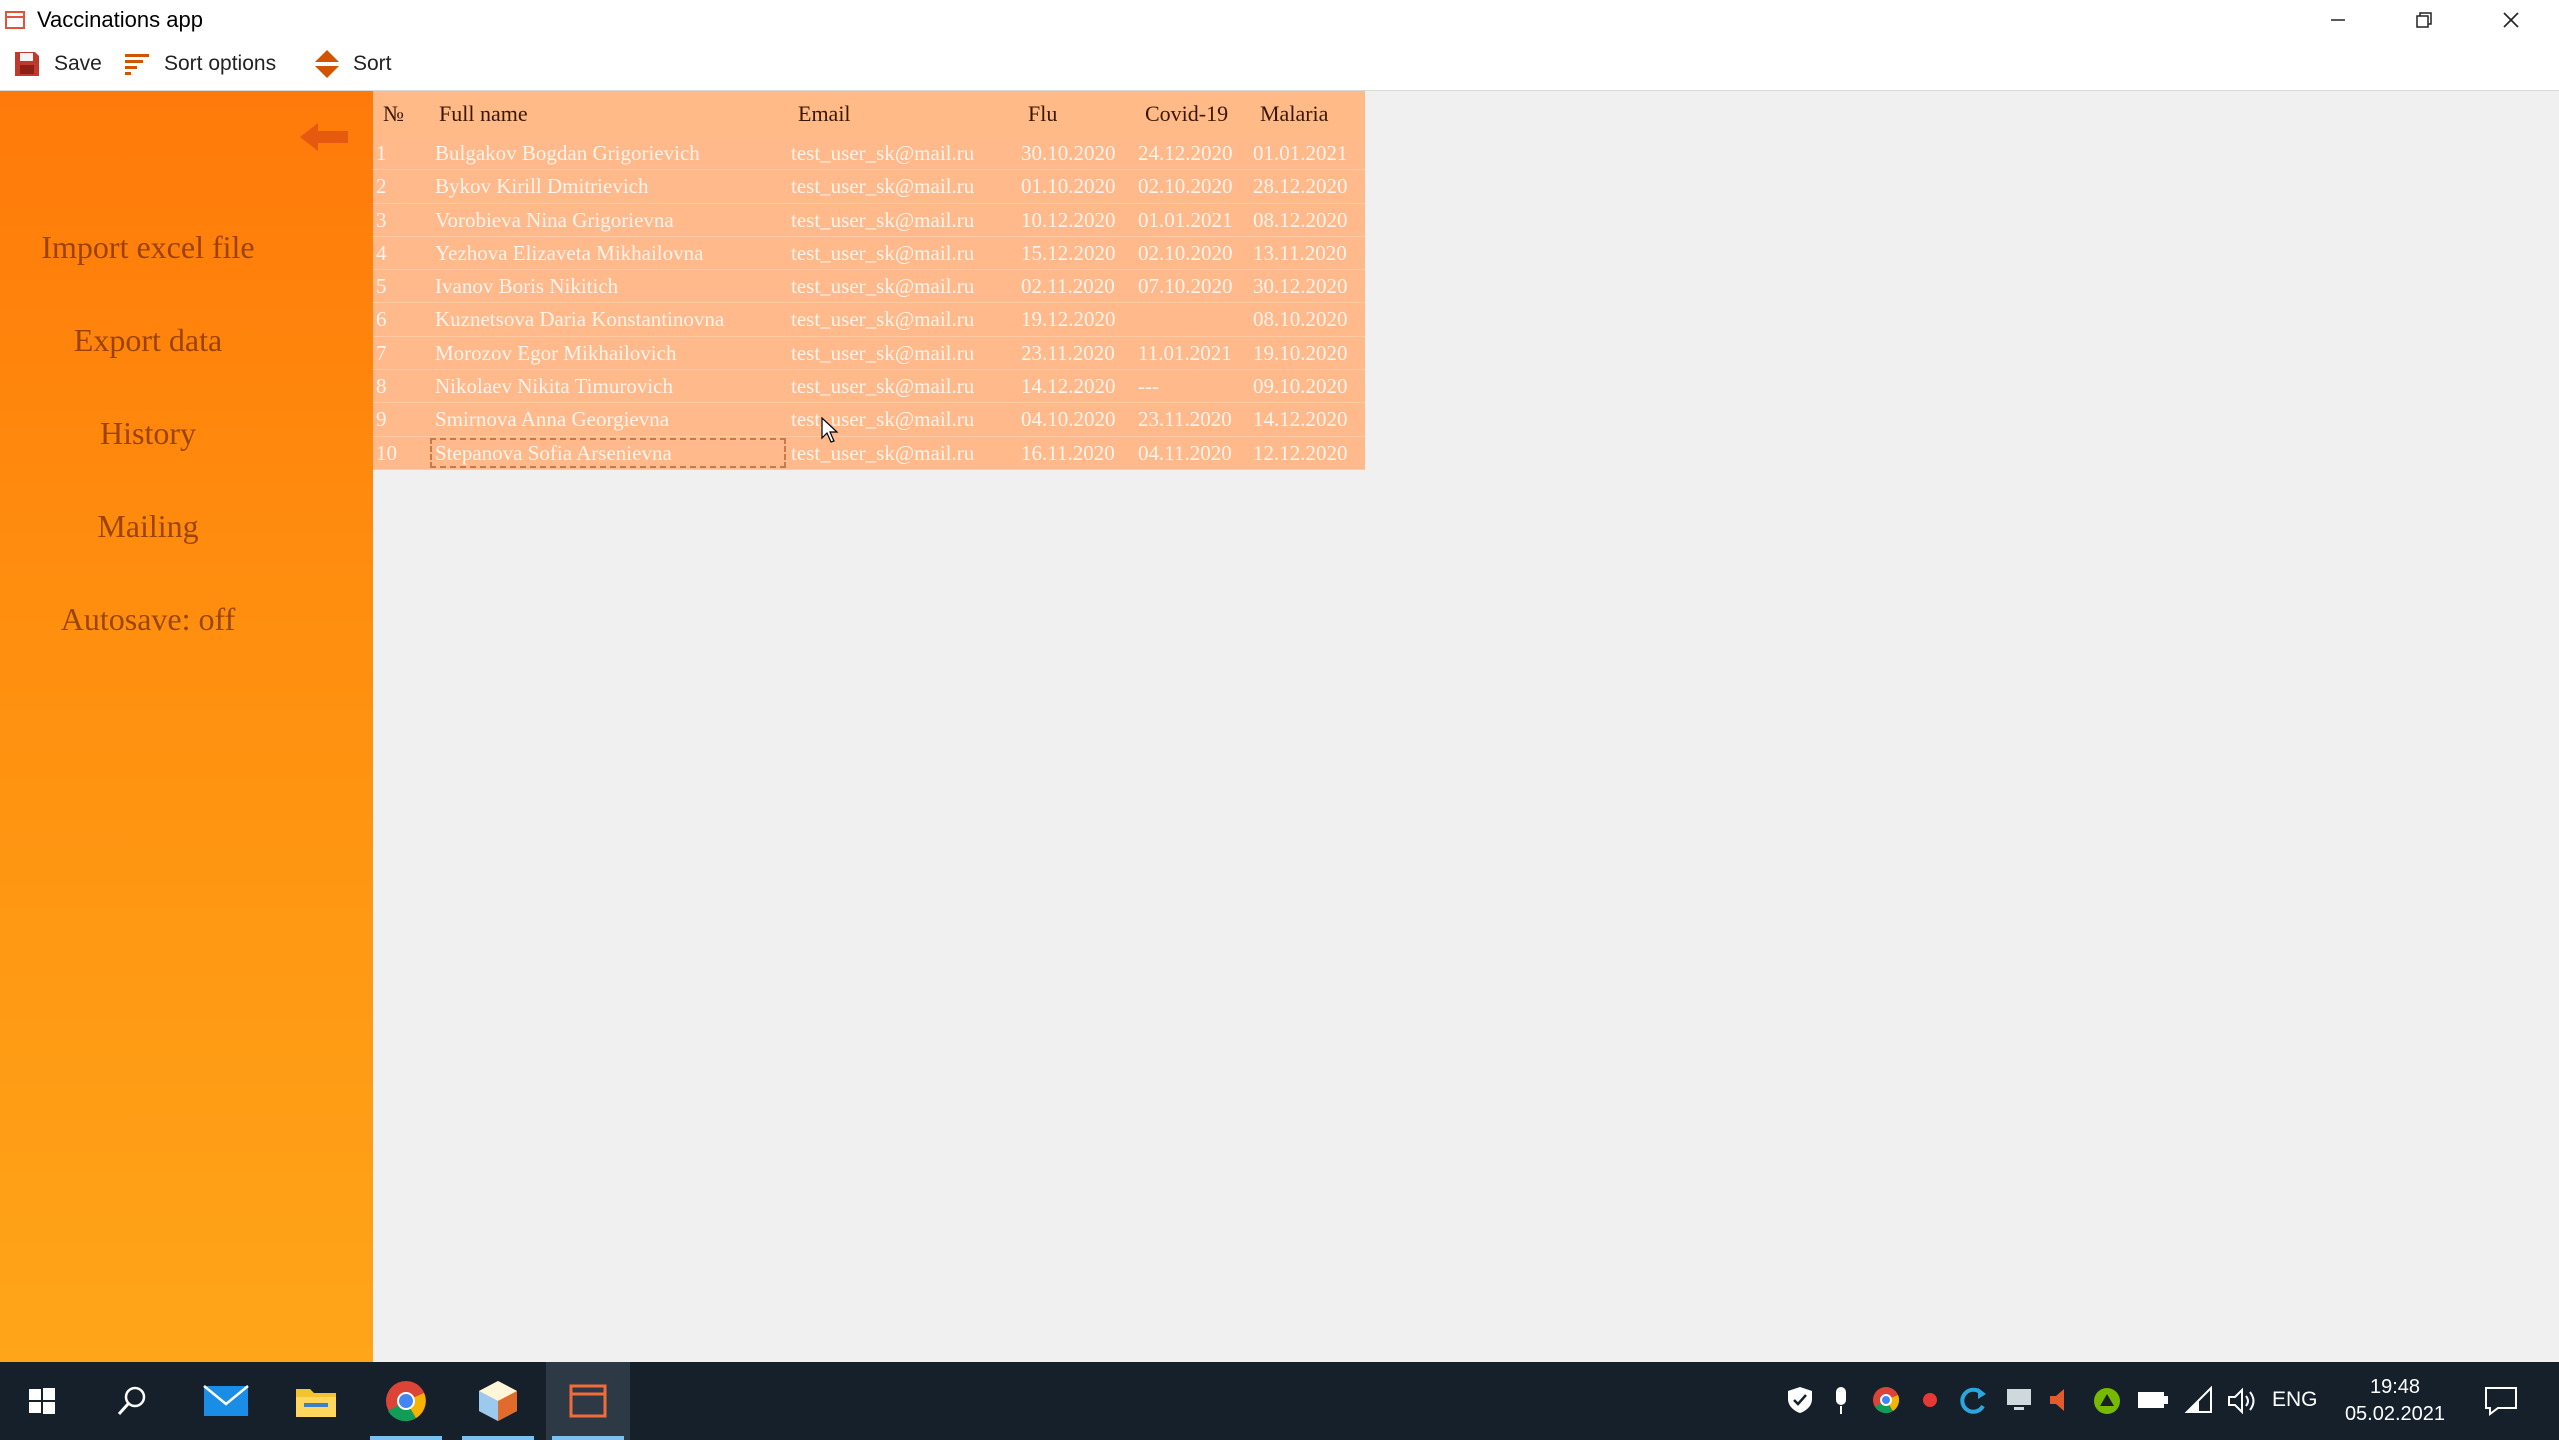 Image resolution: width=2559 pixels, height=1440 pixels. I want to click on cell-full-name: Bulgakov Bogdan Grigorievich, so click(610, 153).